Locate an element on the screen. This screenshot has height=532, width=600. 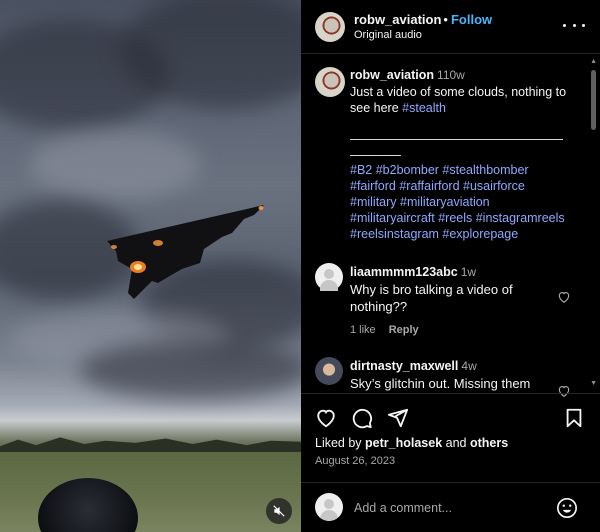
muted-speaker-icon is located at coordinates (279, 511).